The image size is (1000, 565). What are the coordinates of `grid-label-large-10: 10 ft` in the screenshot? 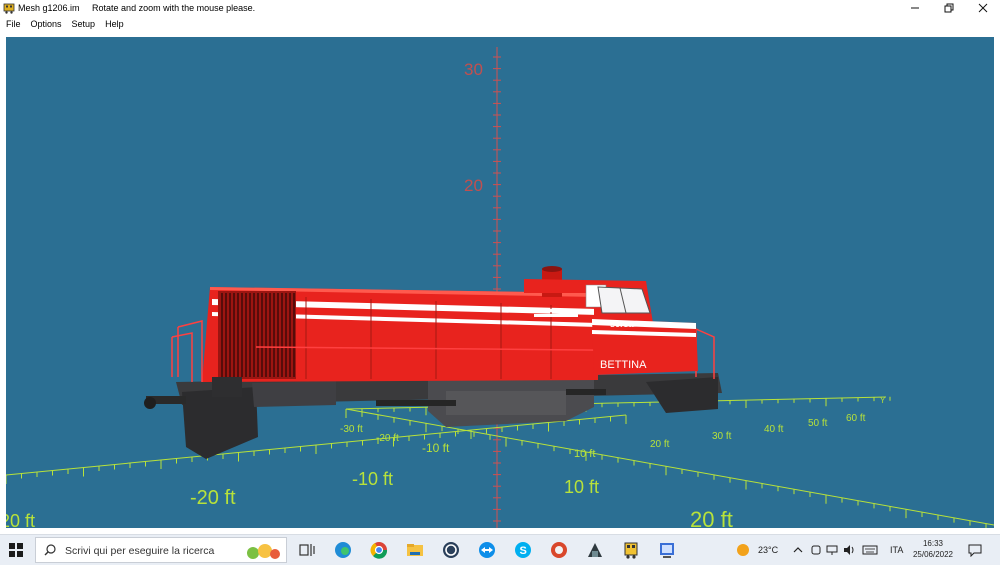 It's located at (581, 487).